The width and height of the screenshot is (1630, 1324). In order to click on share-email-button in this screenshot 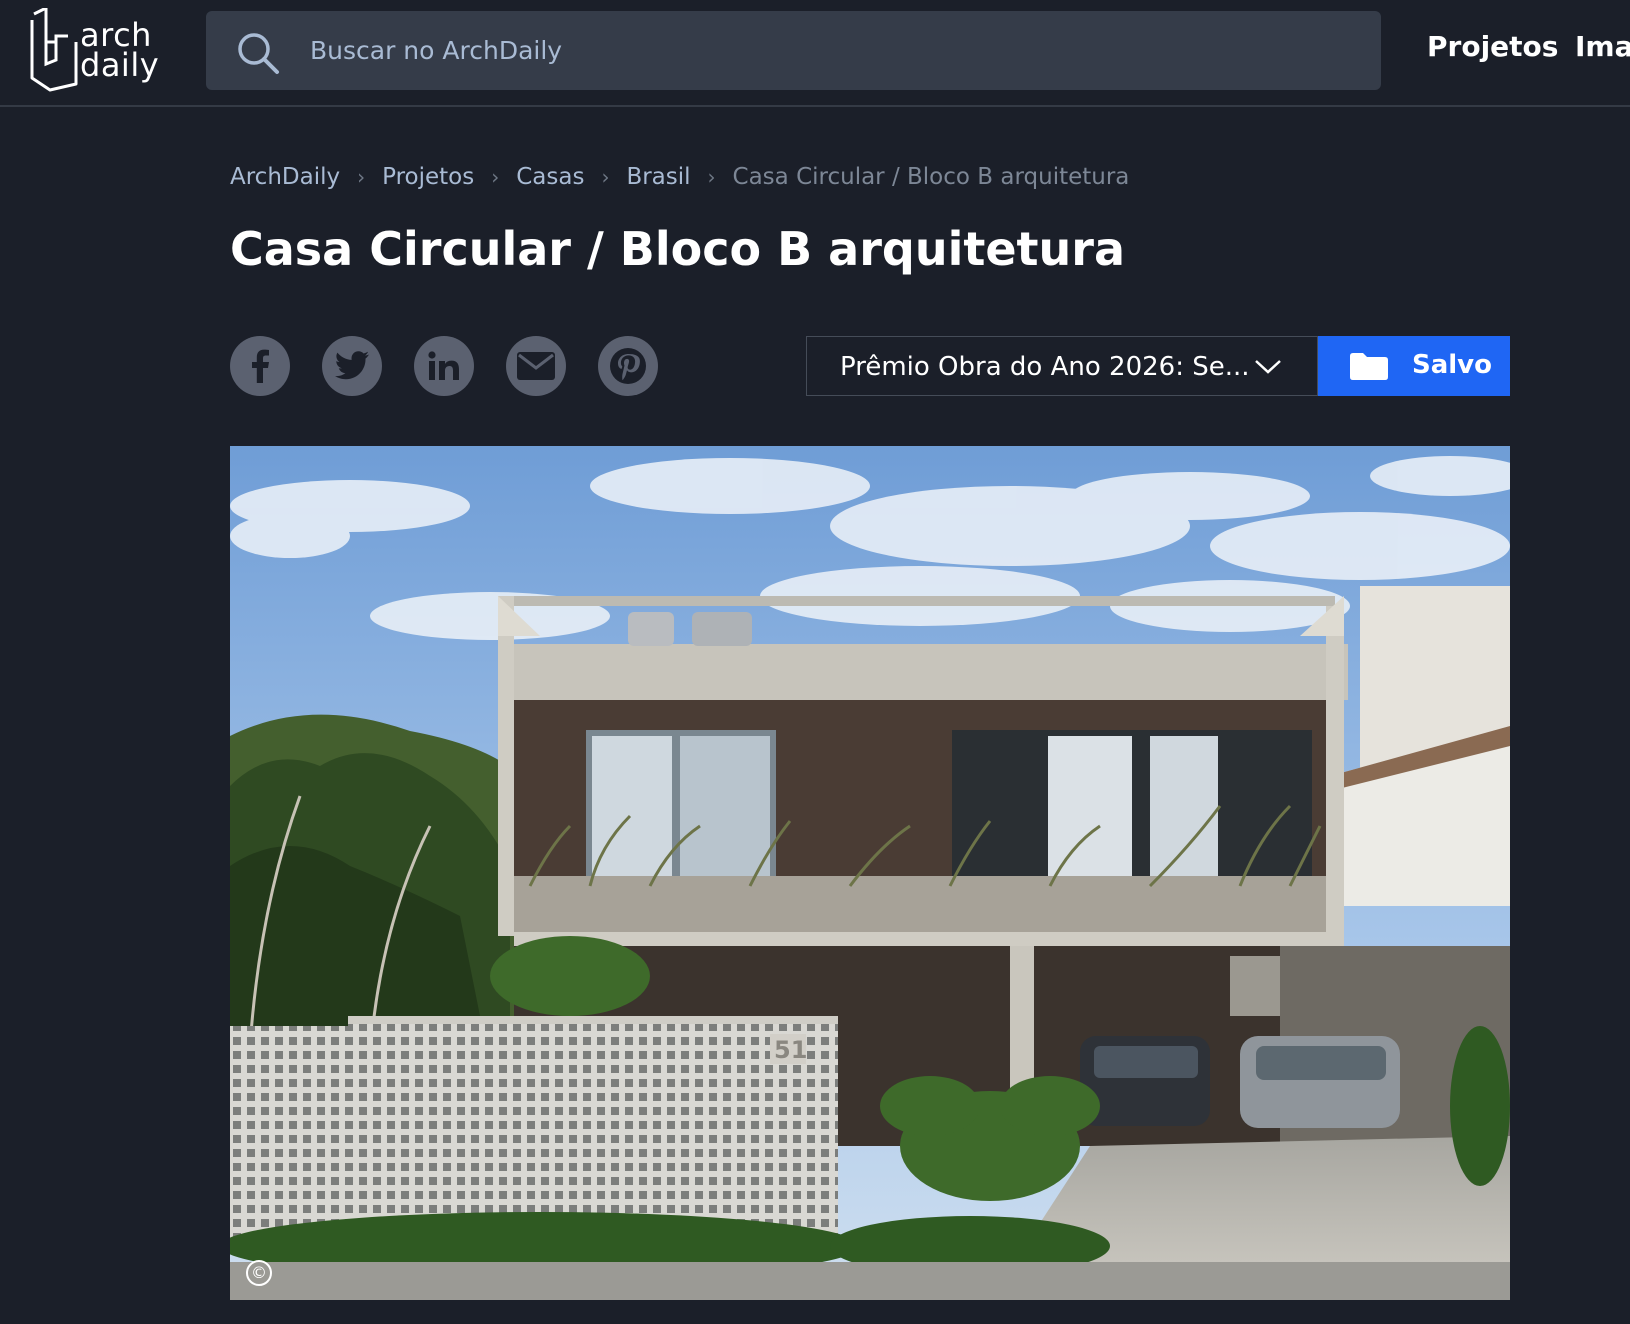, I will do `click(536, 366)`.